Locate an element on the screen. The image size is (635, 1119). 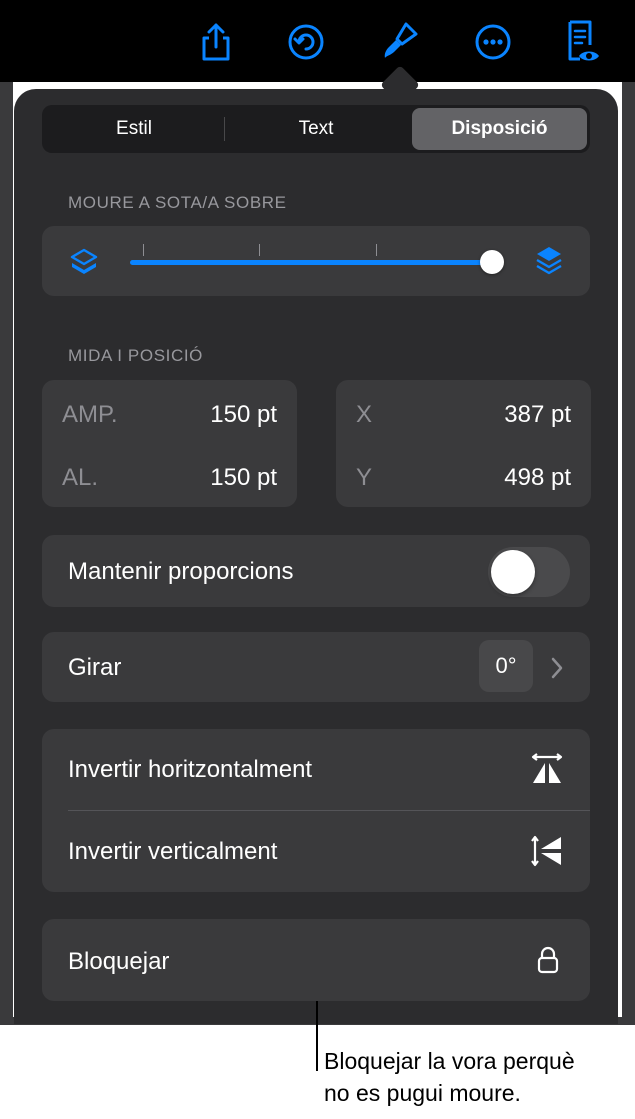
reading-view-button is located at coordinates (582, 42).